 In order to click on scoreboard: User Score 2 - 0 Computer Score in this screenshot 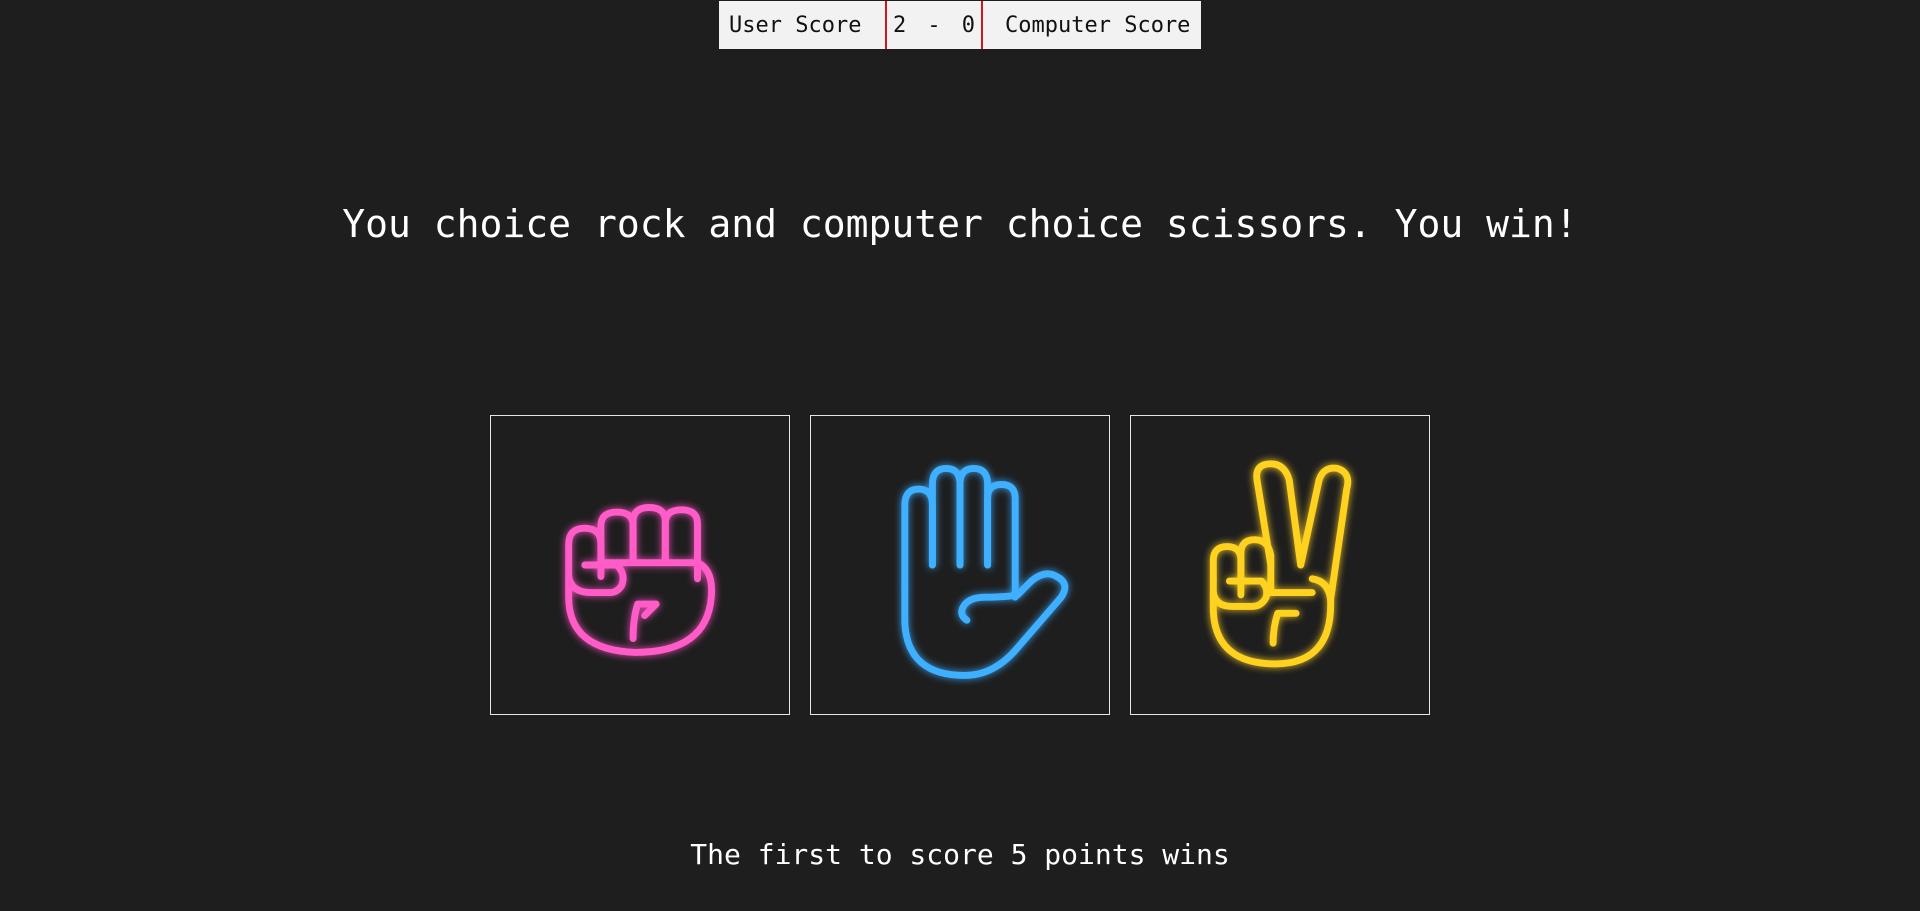, I will do `click(960, 25)`.